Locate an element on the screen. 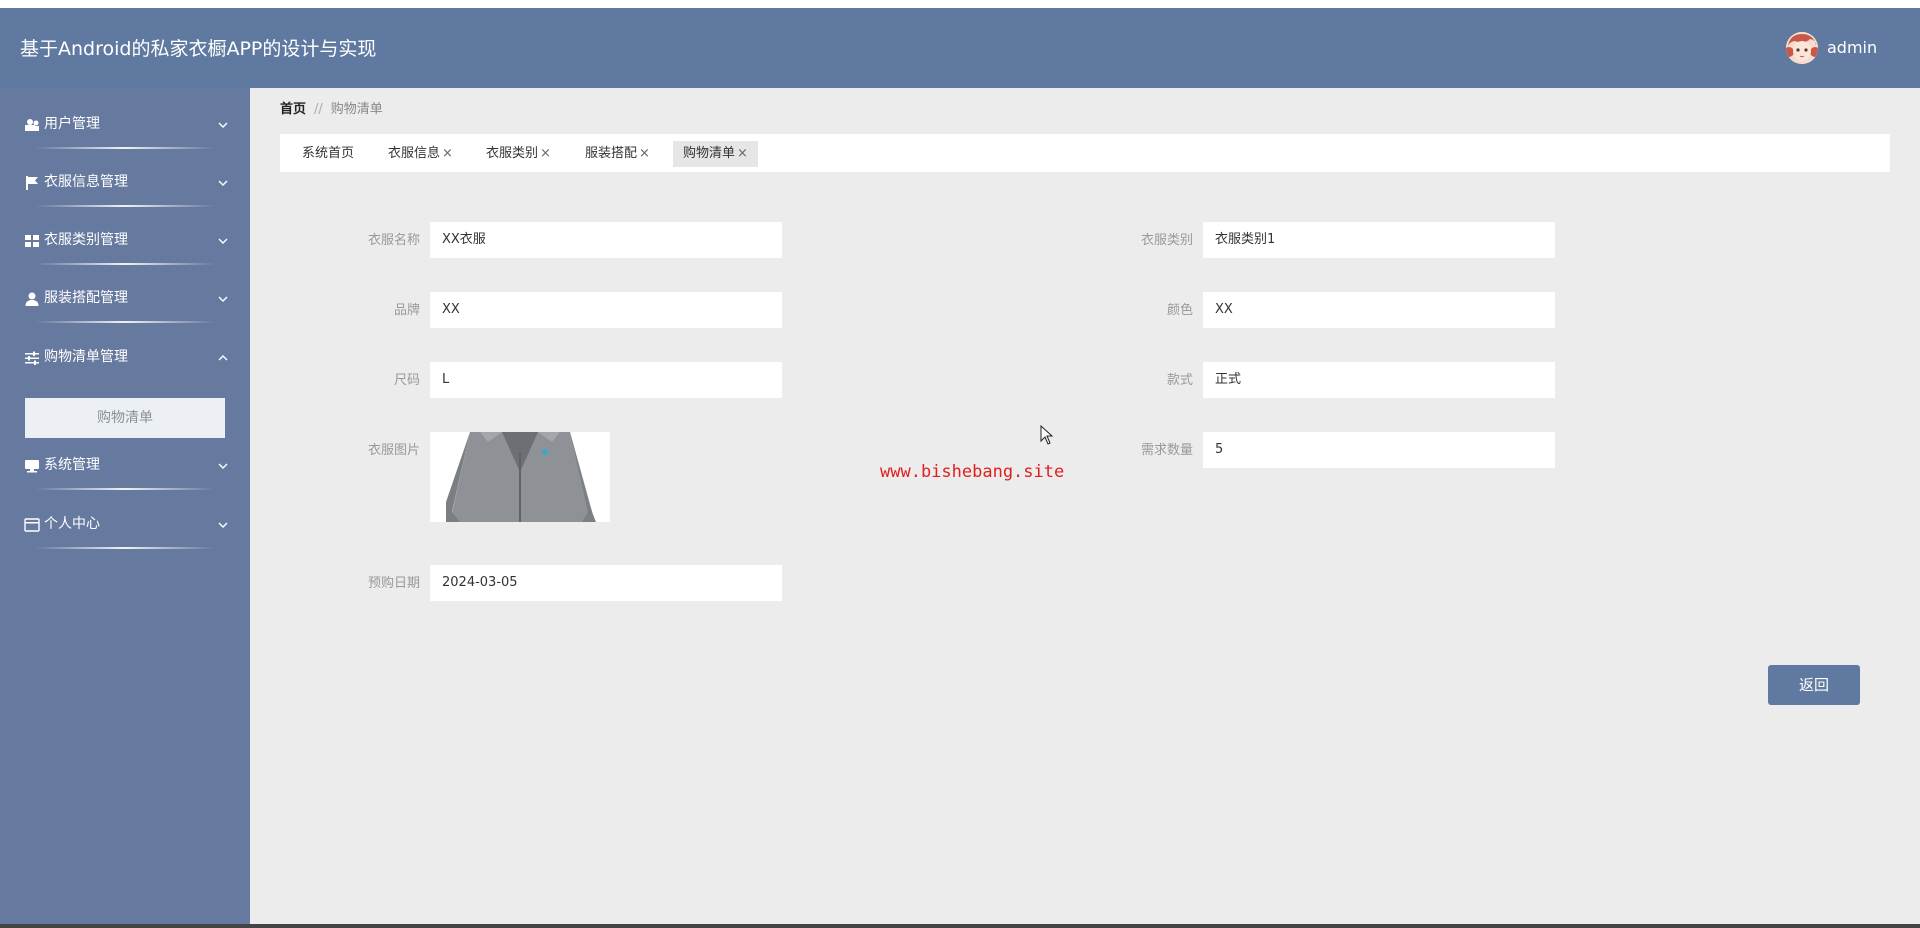 Image resolution: width=1920 pixels, height=928 pixels. header-bar: 基于Android的私家衣橱APP的设计与实现 admin is located at coordinates (960, 48).